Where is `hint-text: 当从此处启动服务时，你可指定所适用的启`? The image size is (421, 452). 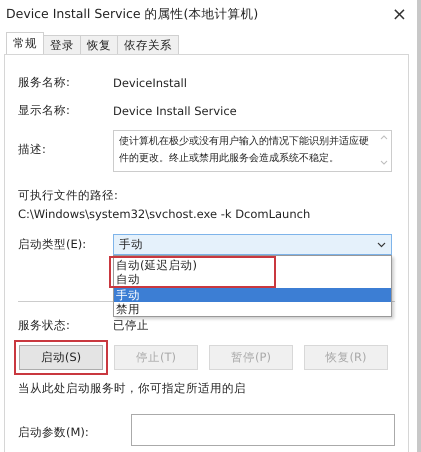
hint-text: 当从此处启动服务时，你可指定所适用的启 is located at coordinates (132, 388).